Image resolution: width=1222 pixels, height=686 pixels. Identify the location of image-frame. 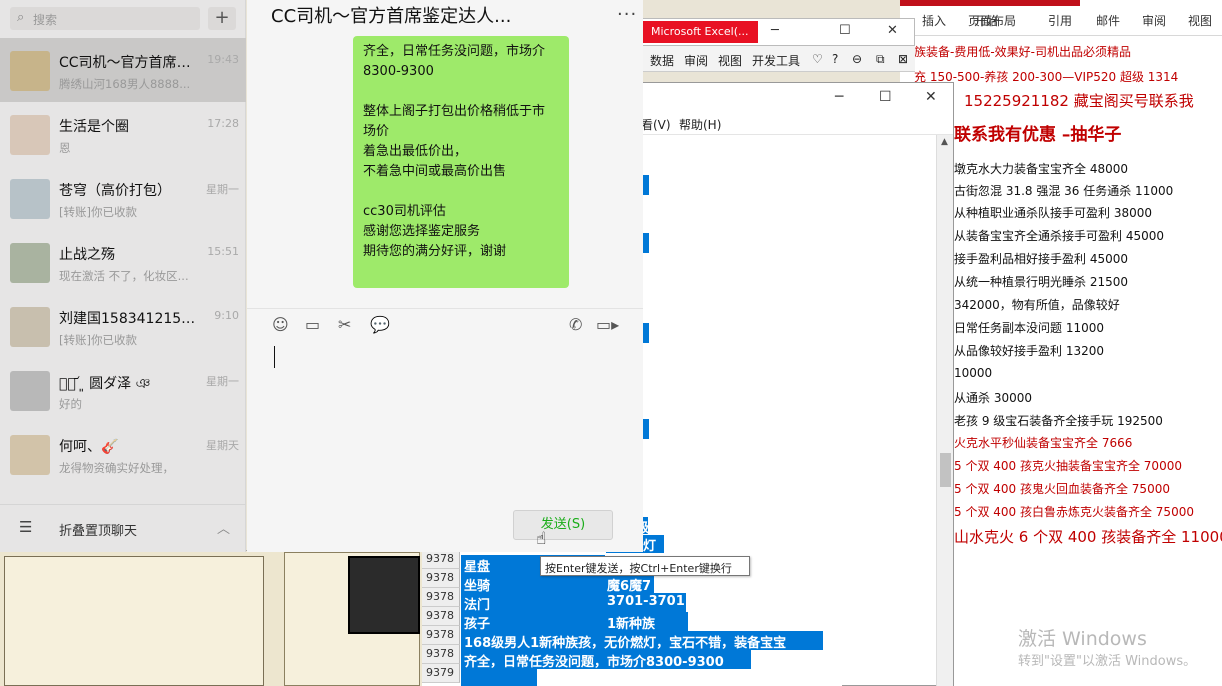
(134, 621).